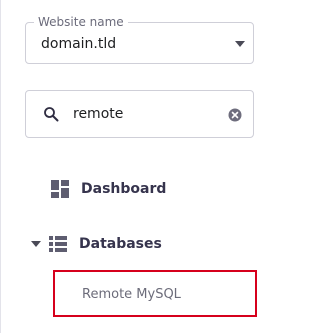 The width and height of the screenshot is (320, 333). Describe the element at coordinates (58, 244) in the screenshot. I see `database-list-icon` at that location.